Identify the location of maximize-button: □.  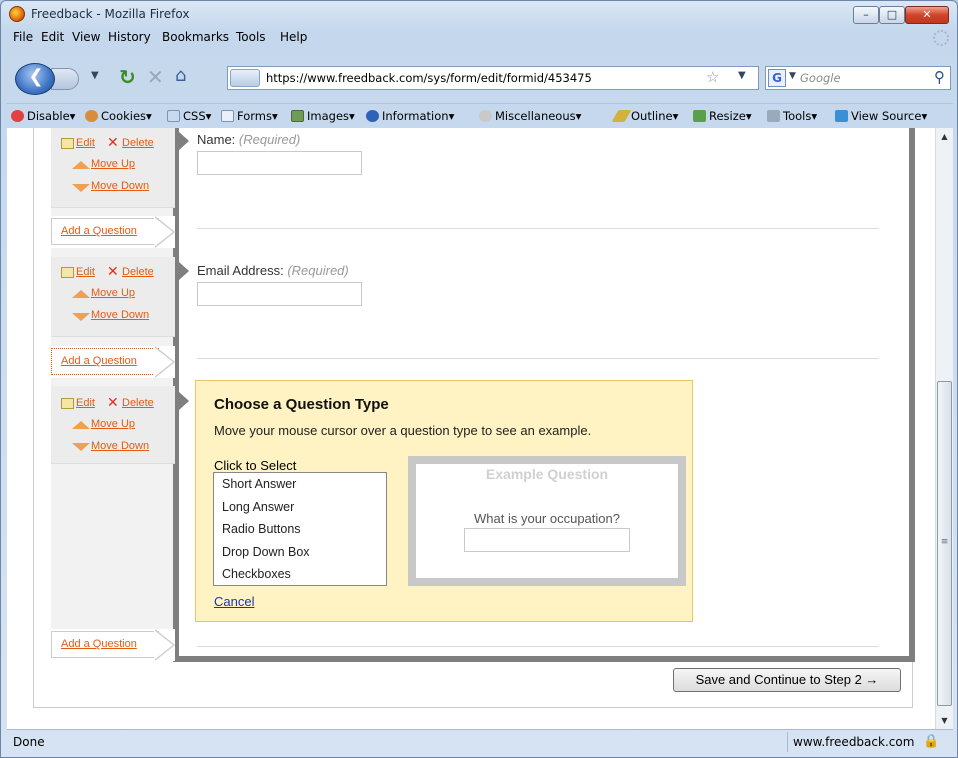
(892, 15).